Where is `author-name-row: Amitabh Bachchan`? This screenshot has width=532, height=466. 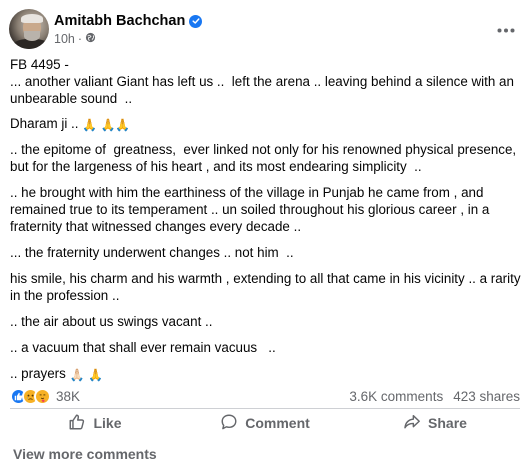
author-name-row: Amitabh Bachchan is located at coordinates (128, 21).